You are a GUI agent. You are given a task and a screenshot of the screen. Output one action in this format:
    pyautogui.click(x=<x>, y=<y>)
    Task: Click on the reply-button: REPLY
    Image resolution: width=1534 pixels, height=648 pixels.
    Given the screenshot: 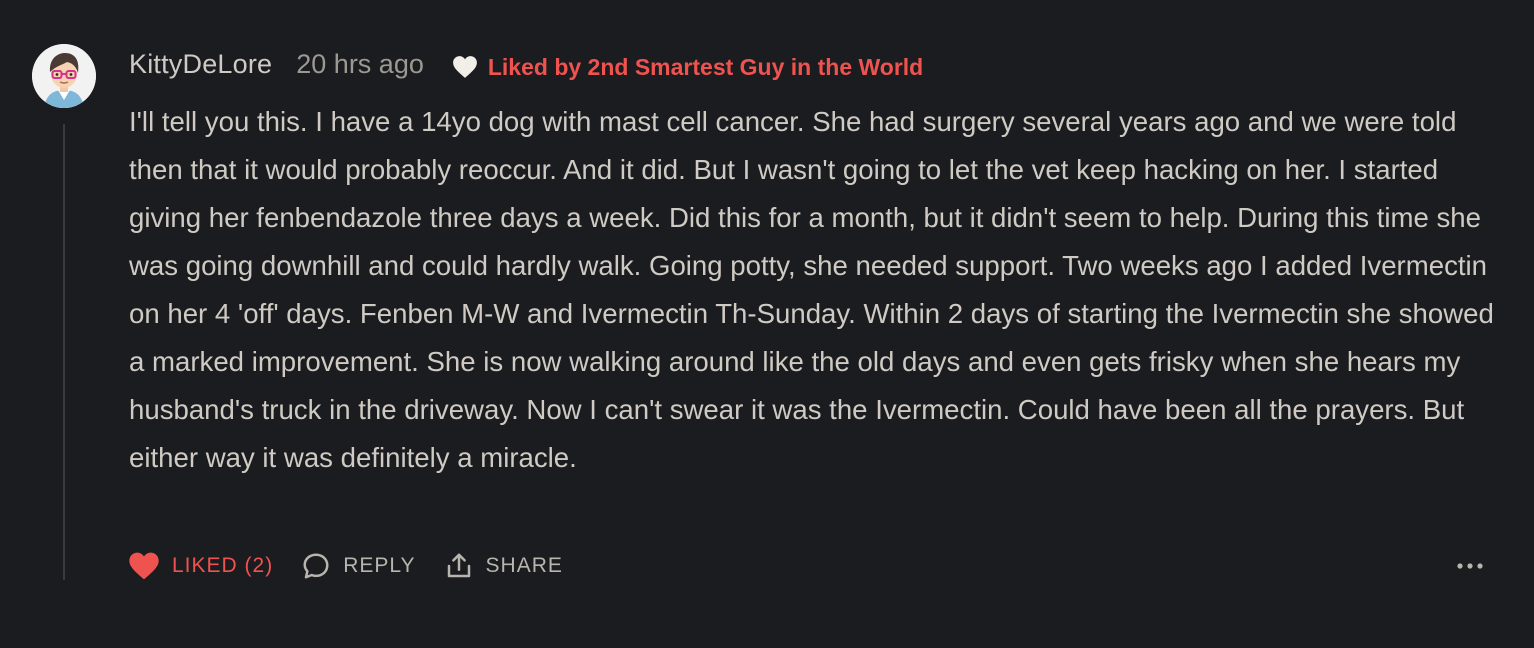 What is the action you would take?
    pyautogui.click(x=358, y=566)
    